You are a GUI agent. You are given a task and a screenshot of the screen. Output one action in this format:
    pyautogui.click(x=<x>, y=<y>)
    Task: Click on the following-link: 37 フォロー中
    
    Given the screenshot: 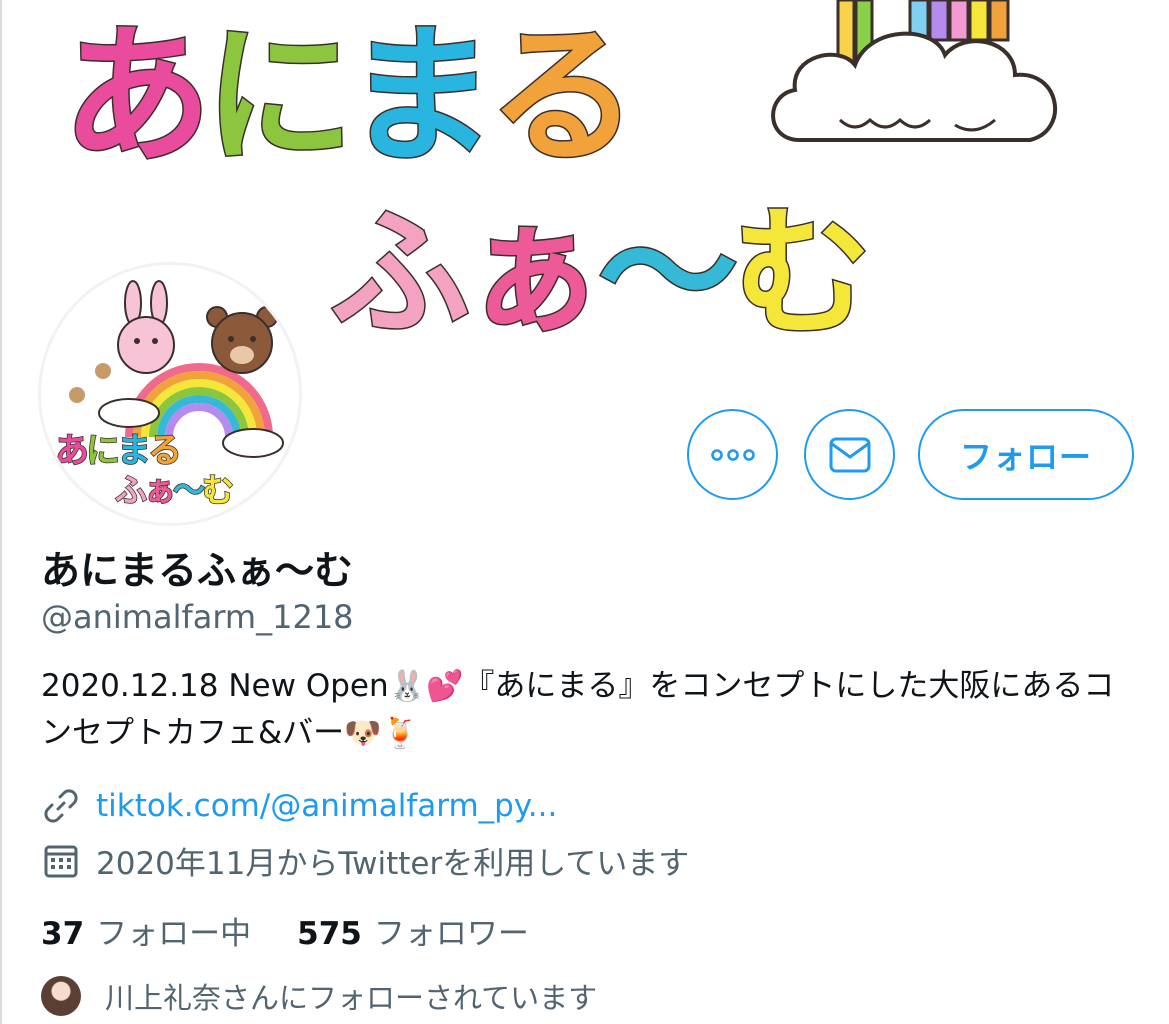 What is the action you would take?
    pyautogui.click(x=146, y=930)
    